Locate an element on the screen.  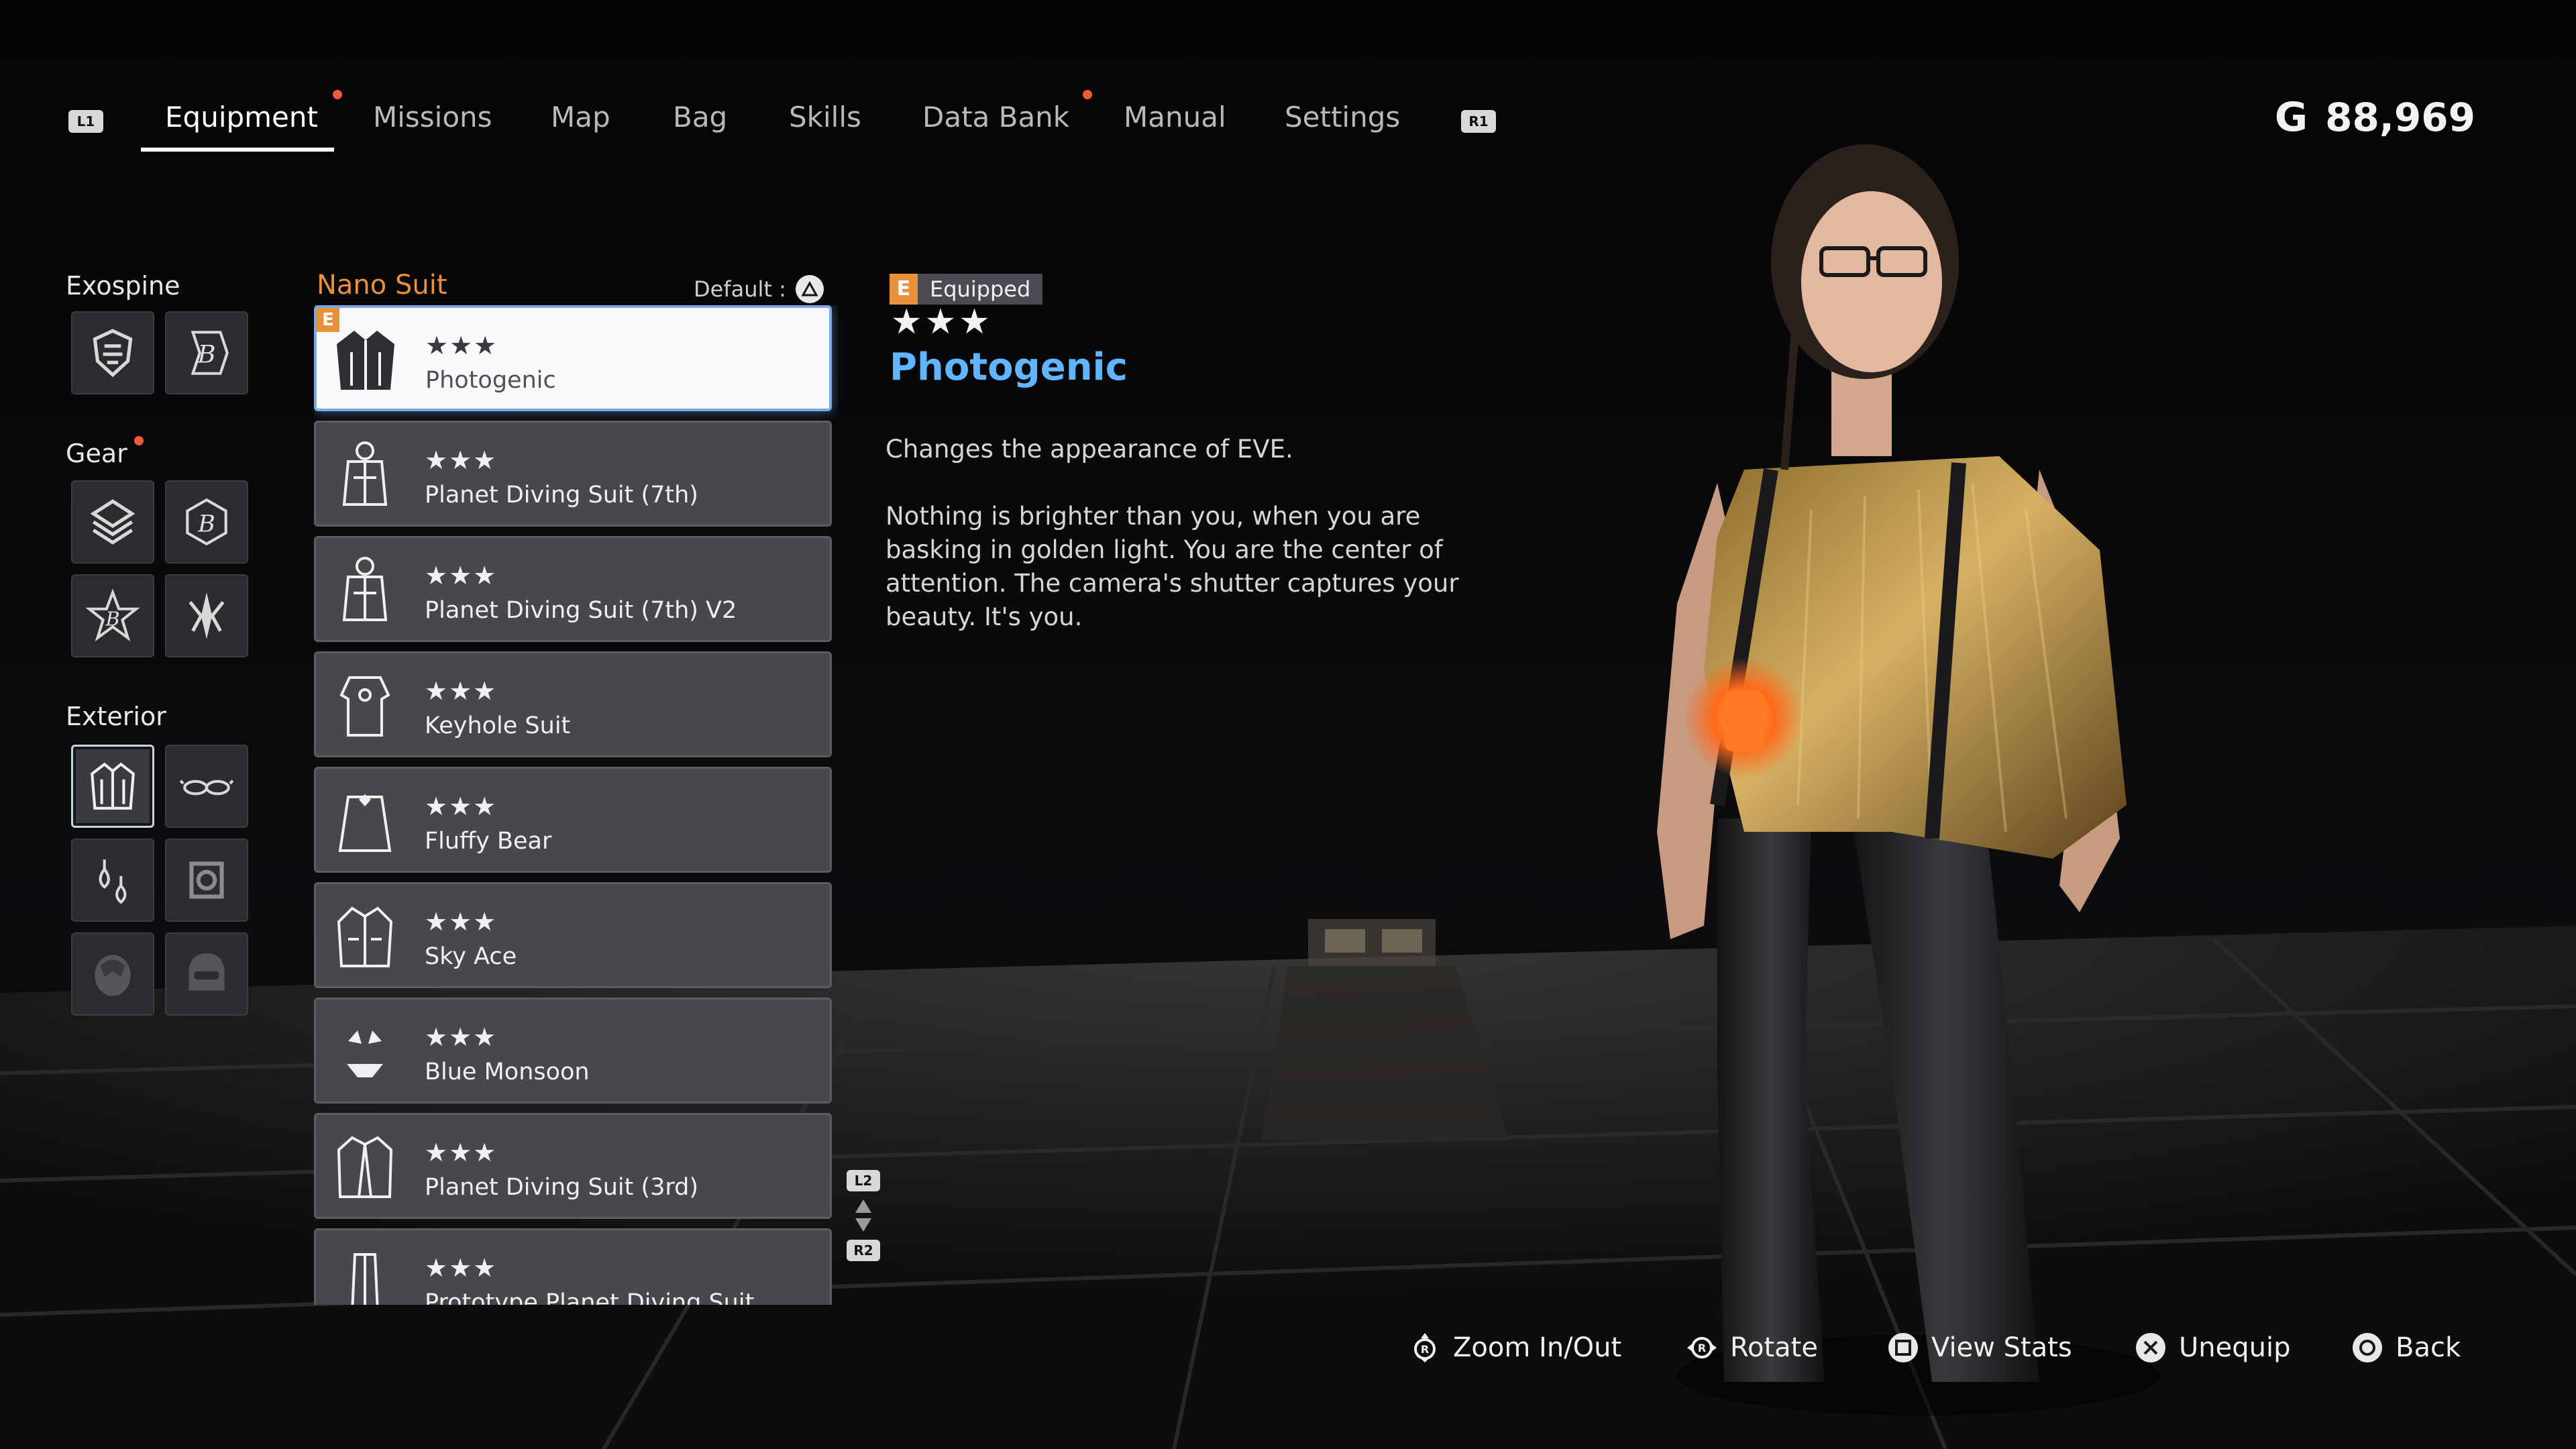
gear-chevron-icon is located at coordinates (113, 522).